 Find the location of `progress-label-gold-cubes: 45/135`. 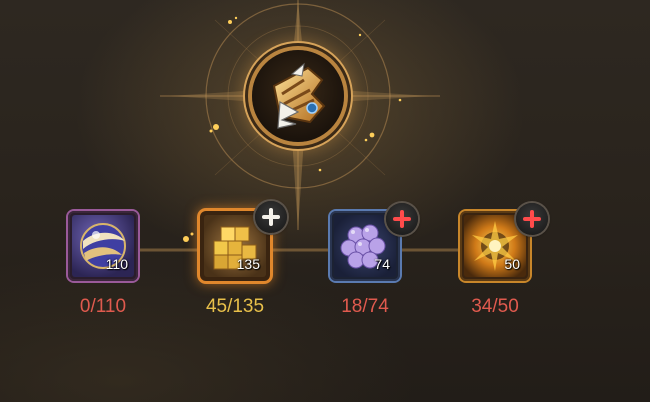

progress-label-gold-cubes: 45/135 is located at coordinates (235, 306).